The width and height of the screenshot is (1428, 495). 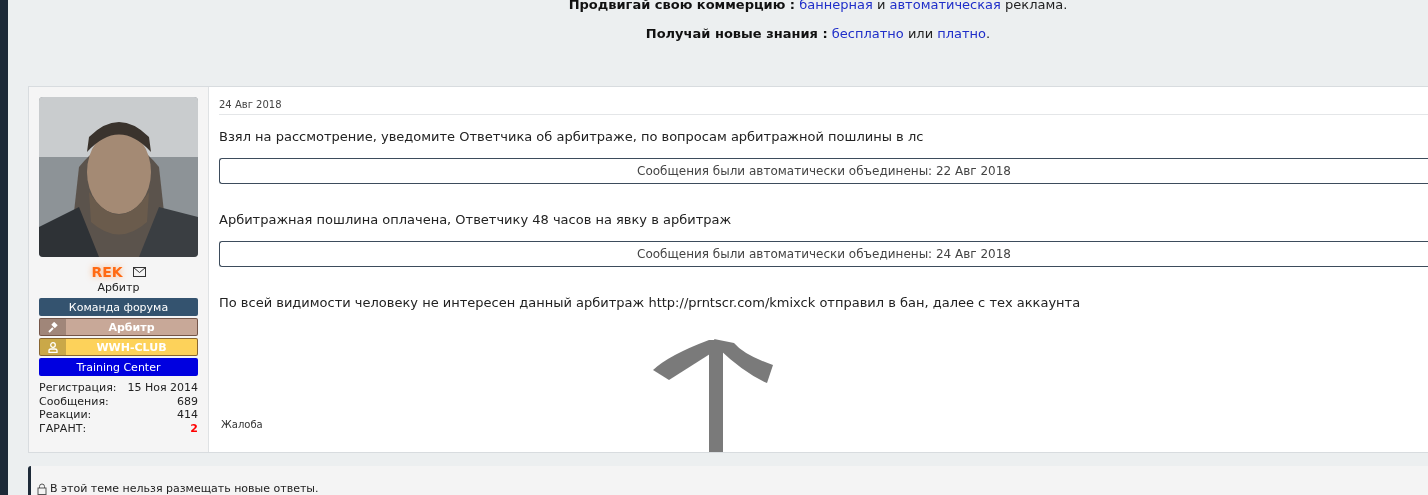 What do you see at coordinates (118, 367) in the screenshot?
I see `user-banner: Training Center` at bounding box center [118, 367].